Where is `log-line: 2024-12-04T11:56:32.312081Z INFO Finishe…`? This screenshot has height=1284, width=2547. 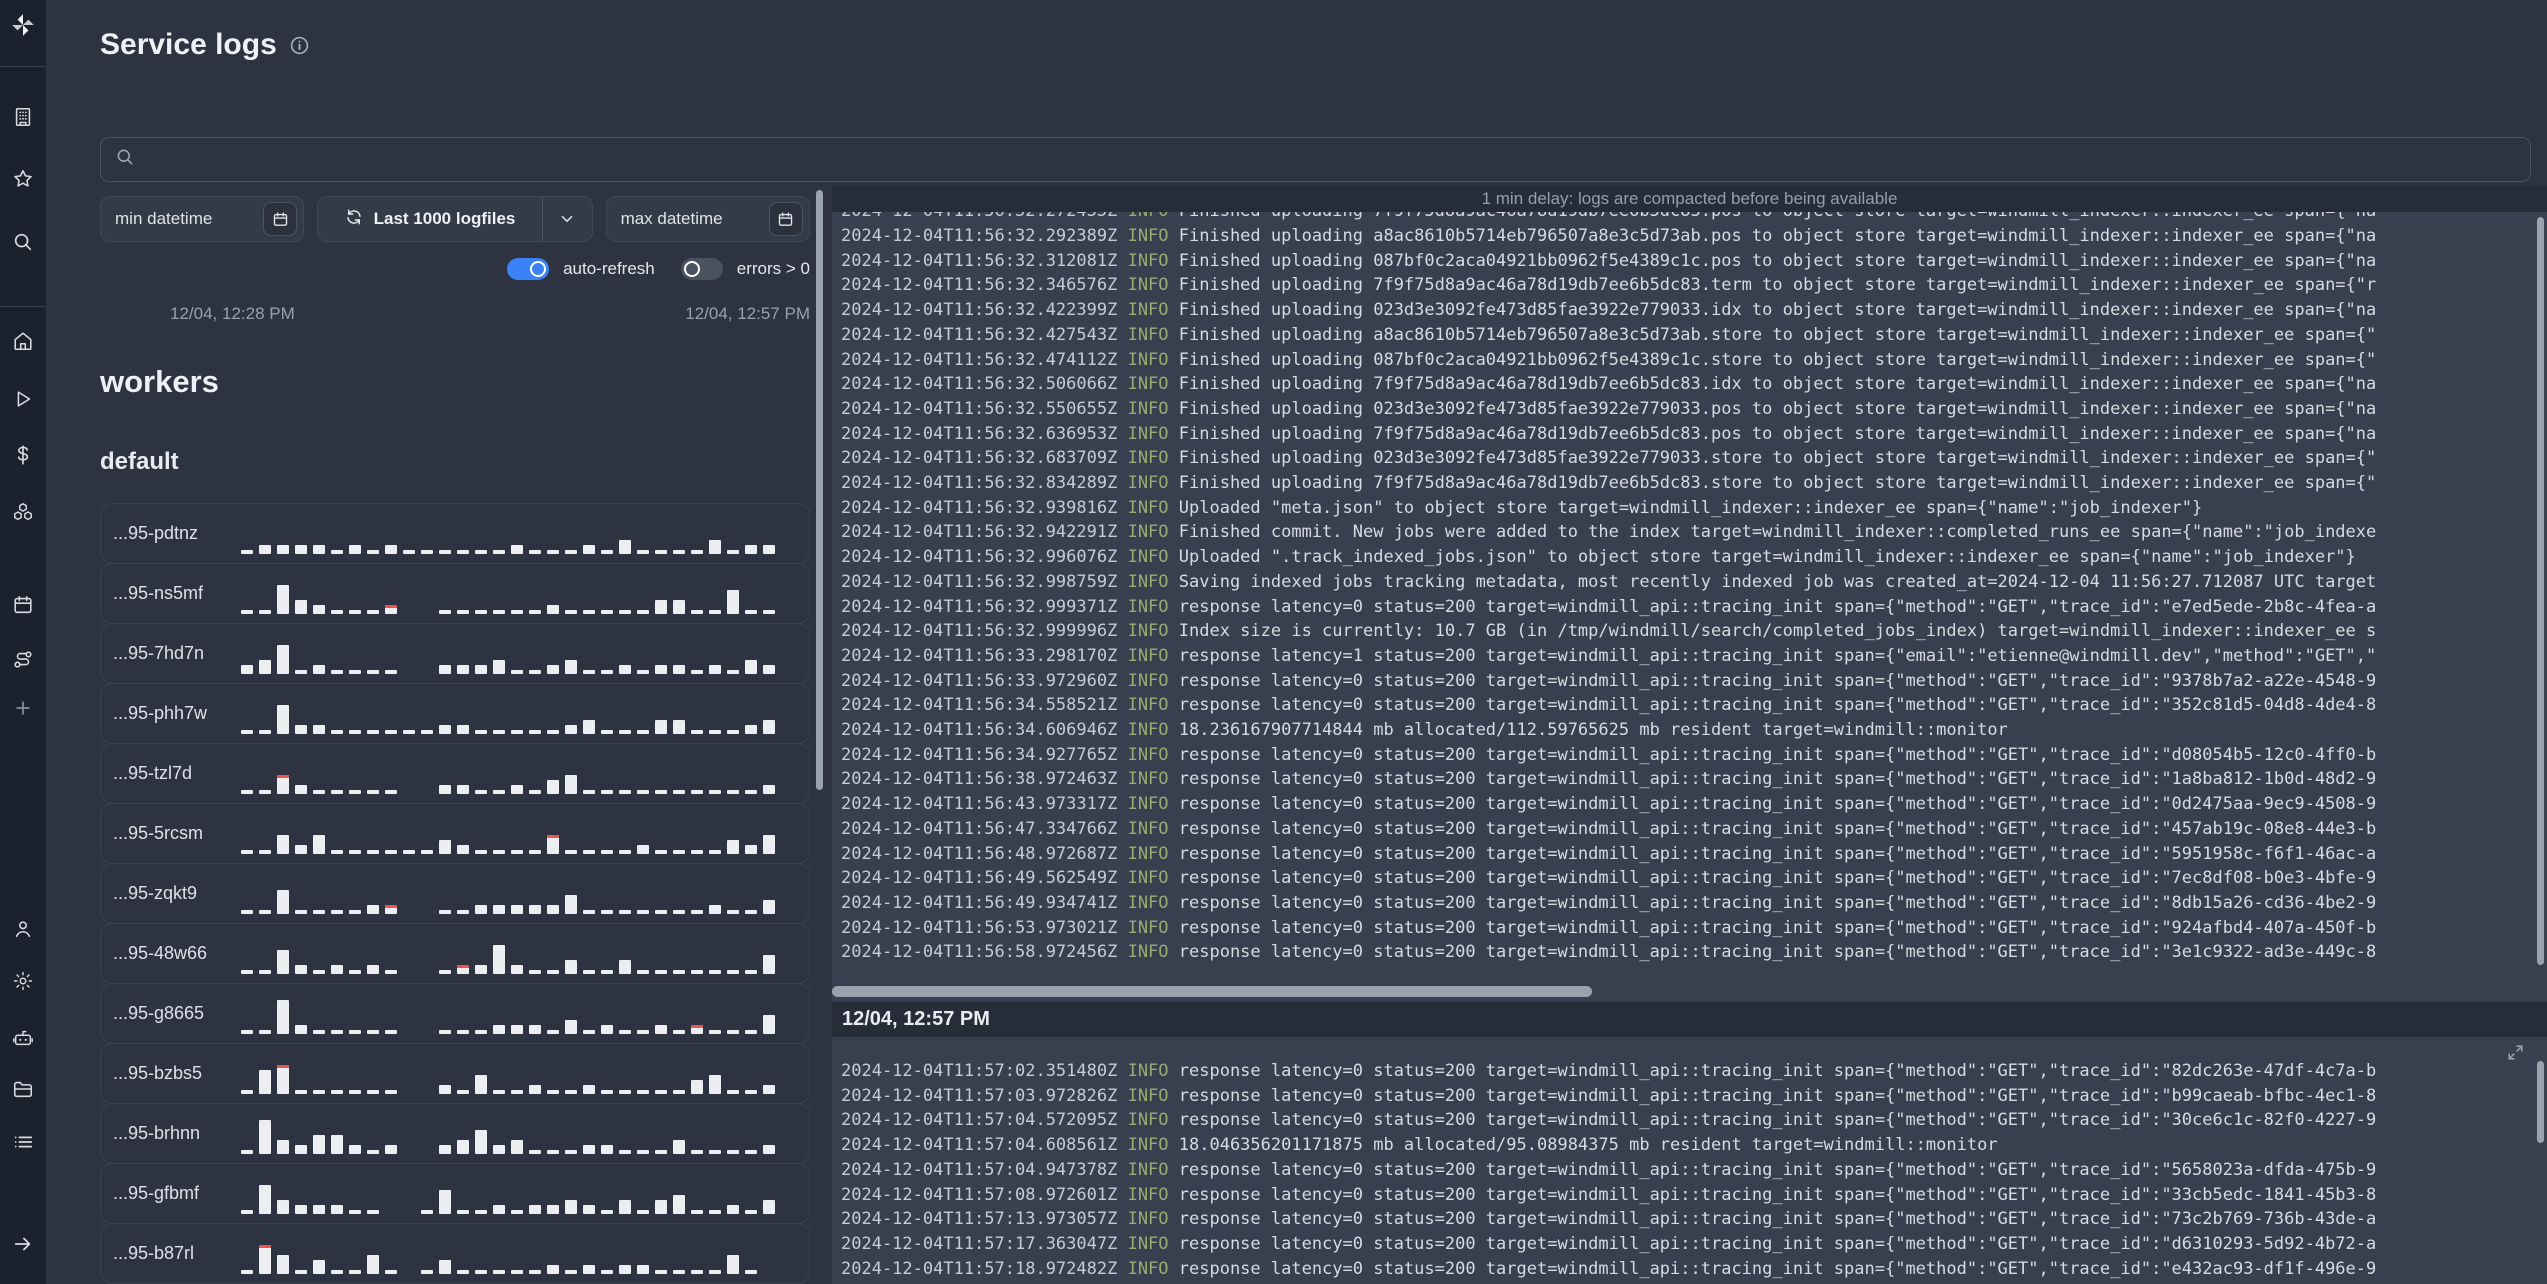
log-line: 2024-12-04T11:56:32.312081Z INFO Finishe… is located at coordinates (1694, 261).